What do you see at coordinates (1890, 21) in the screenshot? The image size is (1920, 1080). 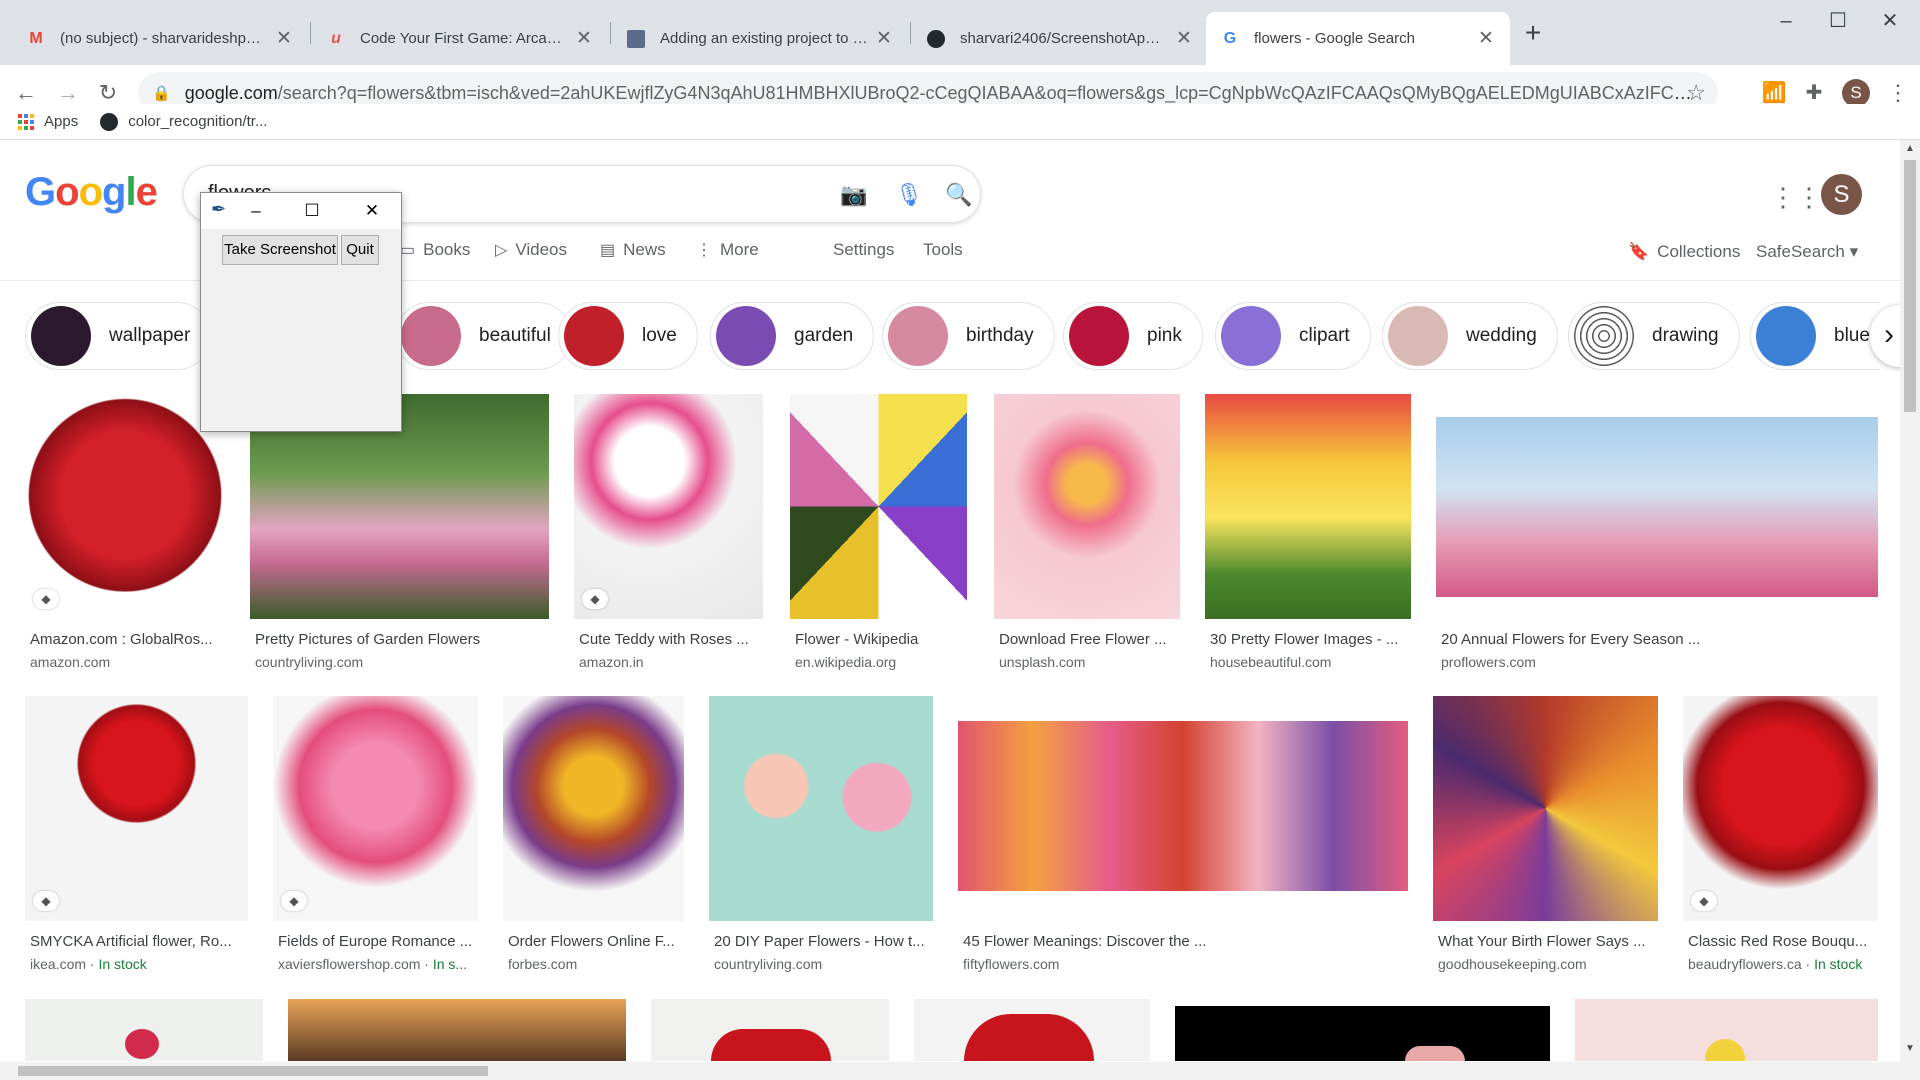 I see `close-window-button: ✕` at bounding box center [1890, 21].